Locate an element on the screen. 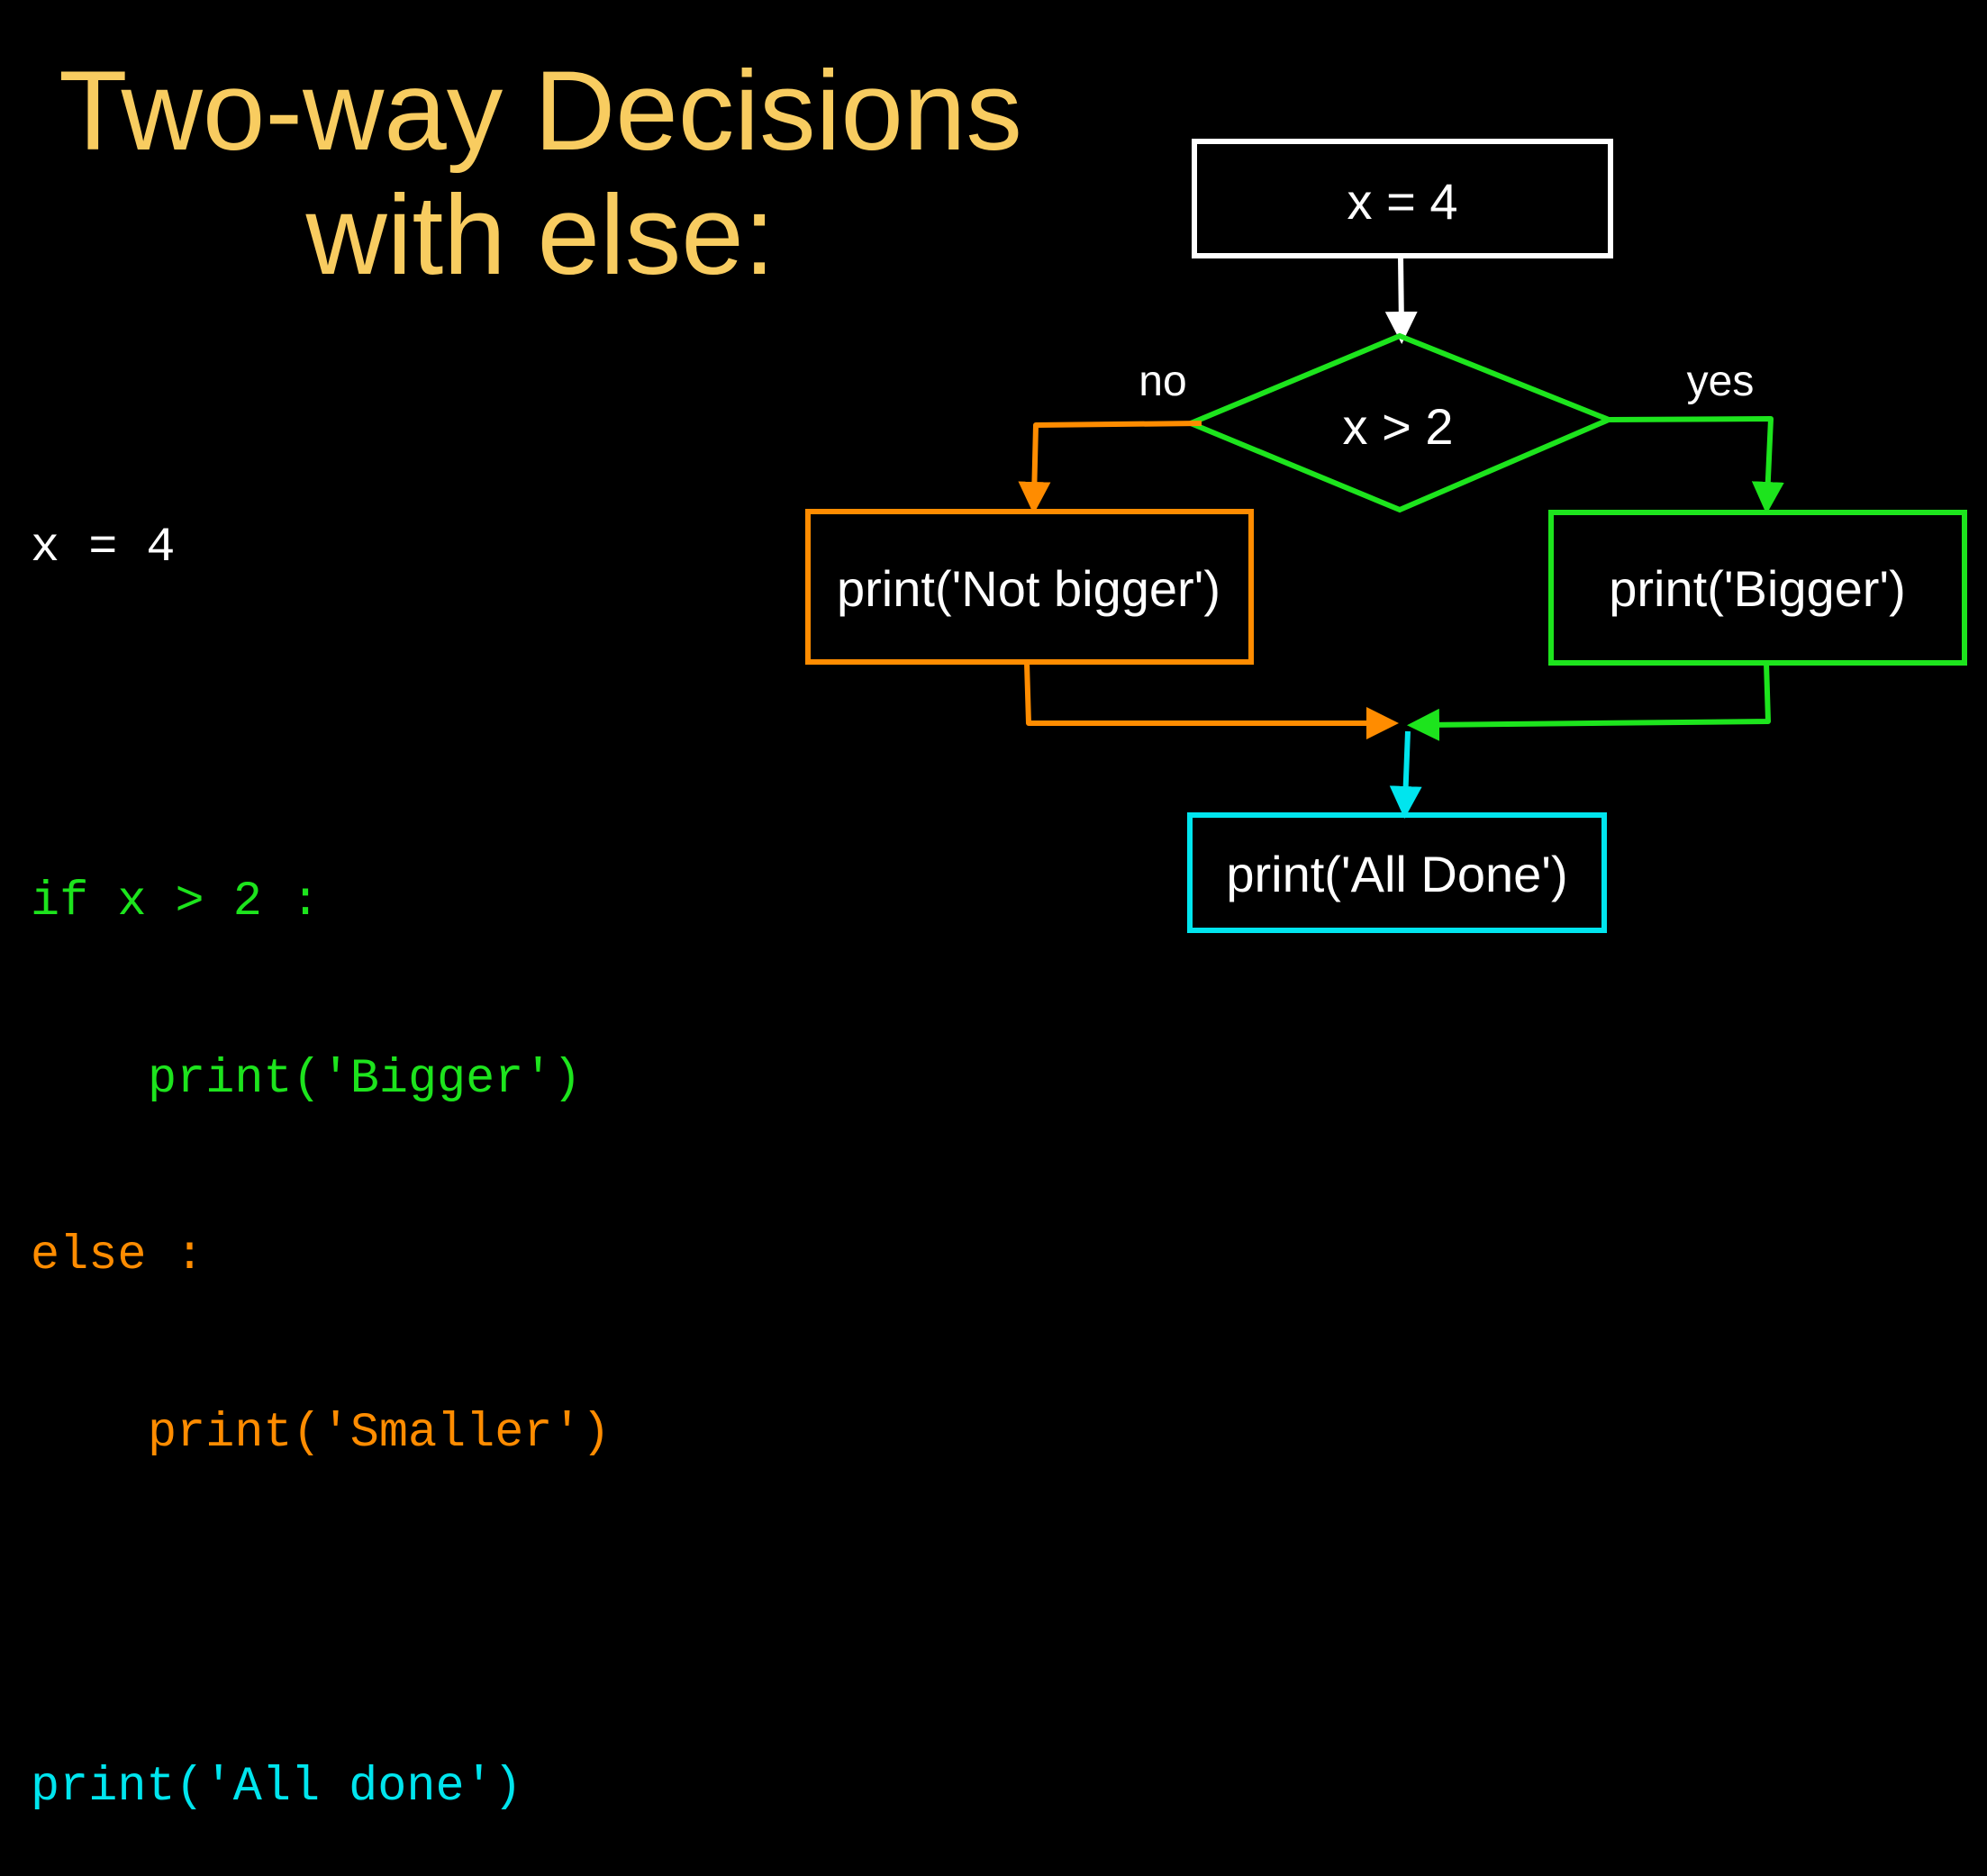 The height and width of the screenshot is (1876, 1987). yes-branch-arrow is located at coordinates (1696, 465).